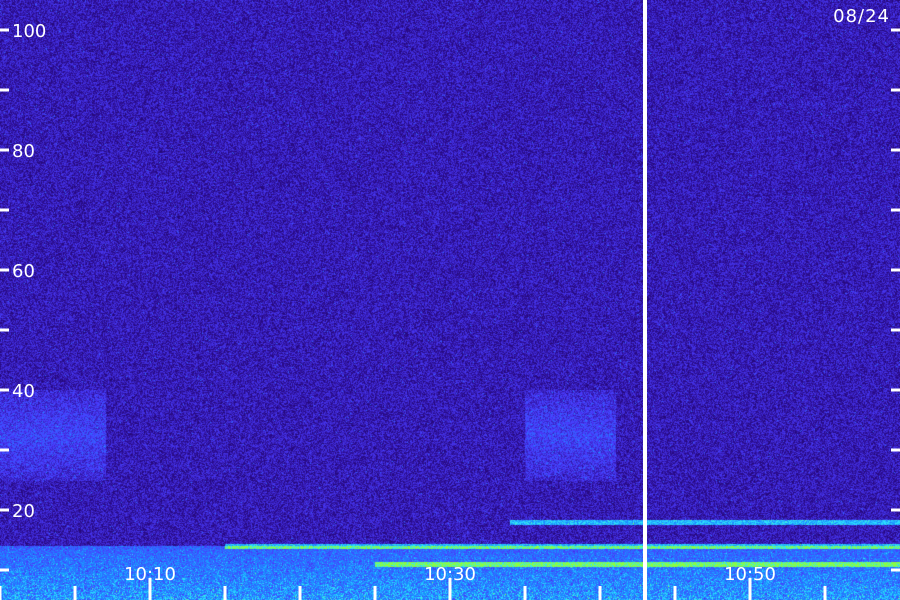 This screenshot has height=600, width=900. Describe the element at coordinates (29, 31) in the screenshot. I see `y-tick-label: 100` at that location.